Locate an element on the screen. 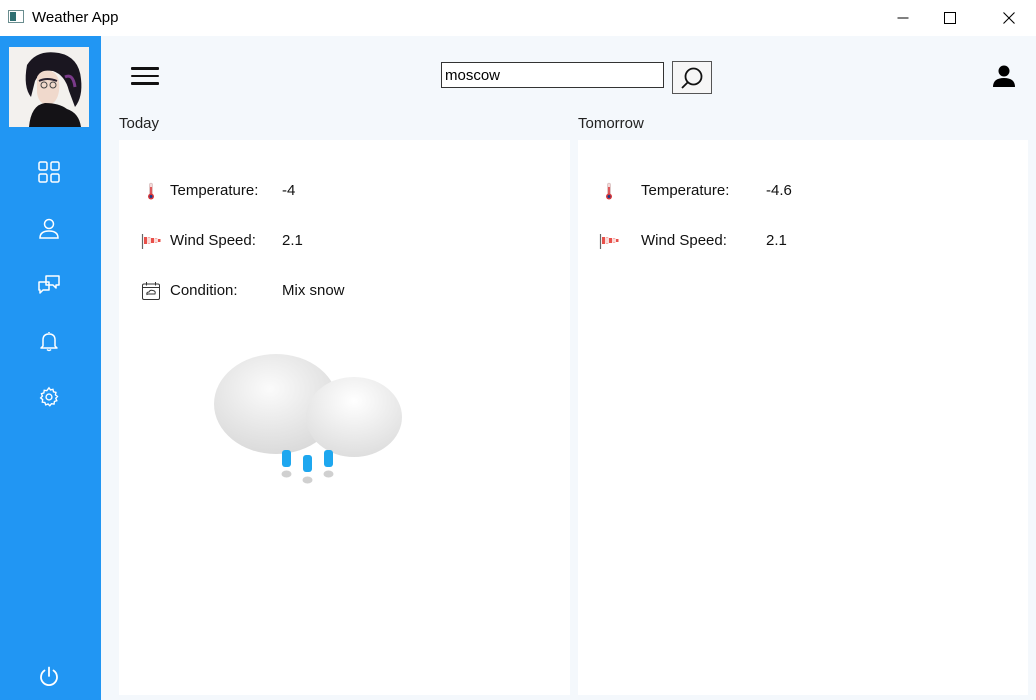 The width and height of the screenshot is (1036, 700). avatar is located at coordinates (49, 87).